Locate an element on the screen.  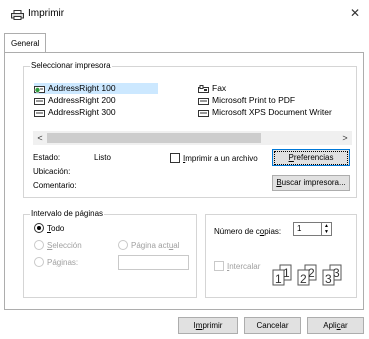
printer-item: AddressRight 300 is located at coordinates (75, 112).